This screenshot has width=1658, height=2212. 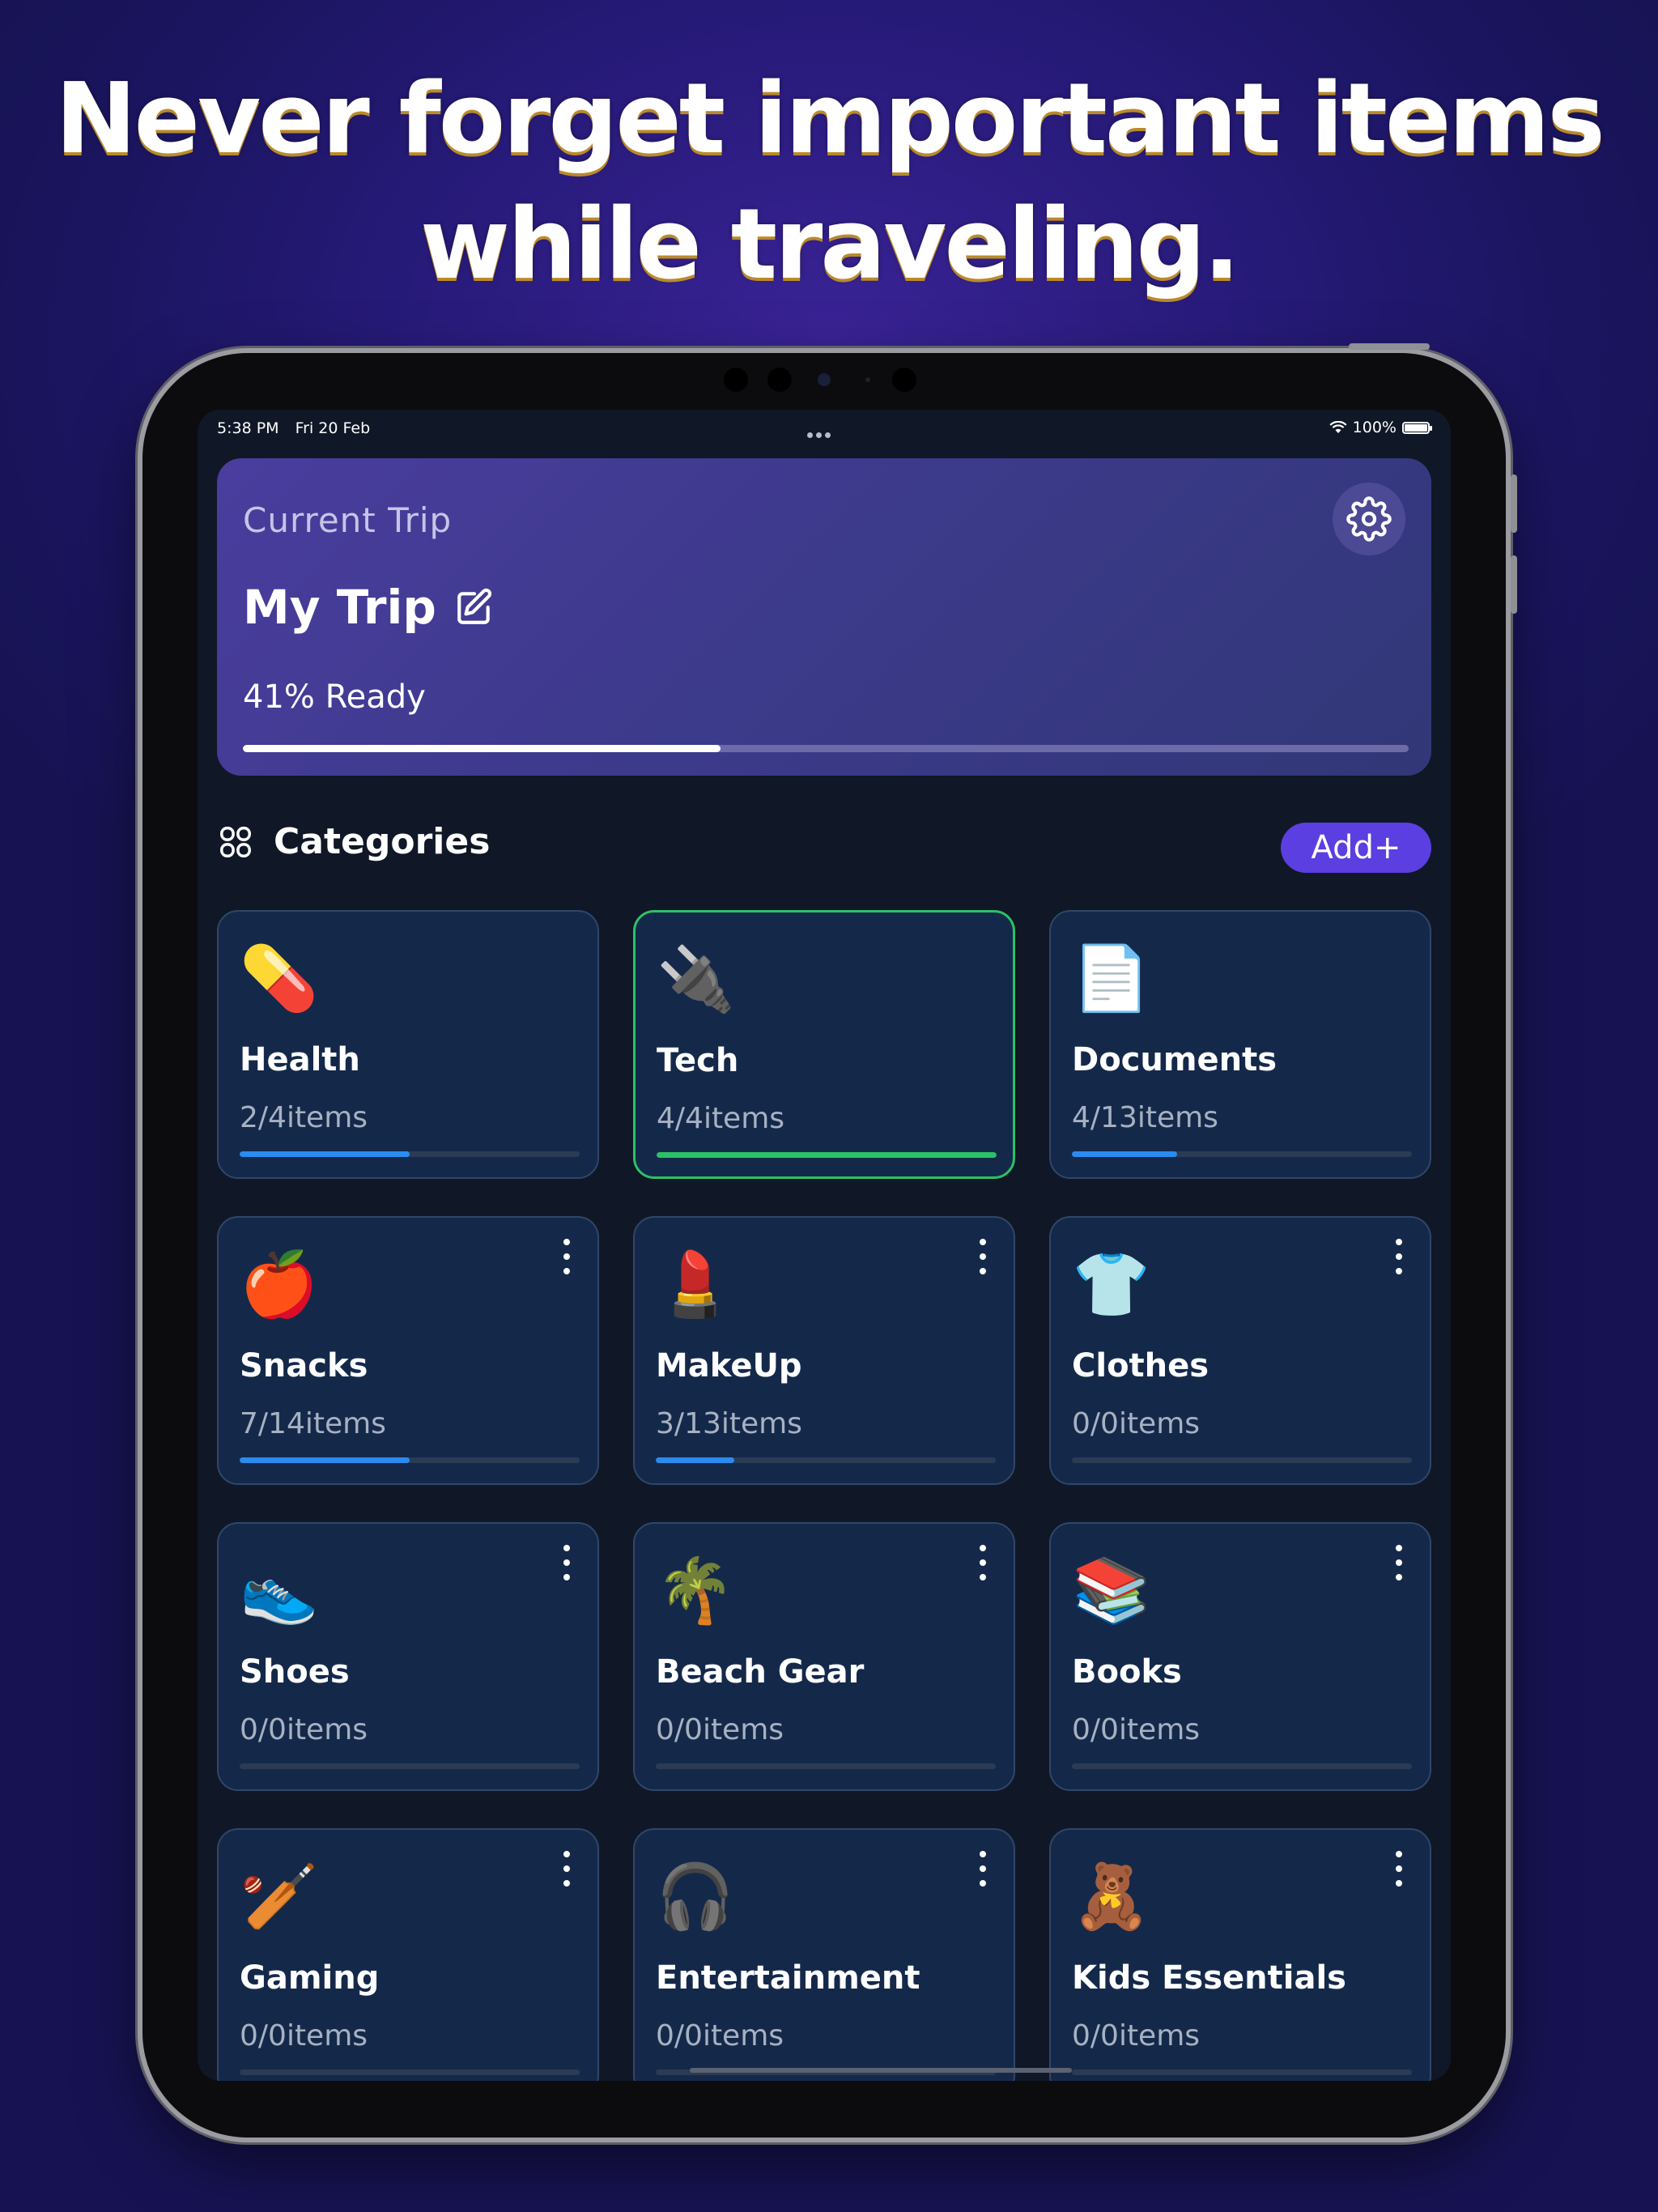 What do you see at coordinates (696, 979) in the screenshot?
I see `category-emoji-icon: 🔌` at bounding box center [696, 979].